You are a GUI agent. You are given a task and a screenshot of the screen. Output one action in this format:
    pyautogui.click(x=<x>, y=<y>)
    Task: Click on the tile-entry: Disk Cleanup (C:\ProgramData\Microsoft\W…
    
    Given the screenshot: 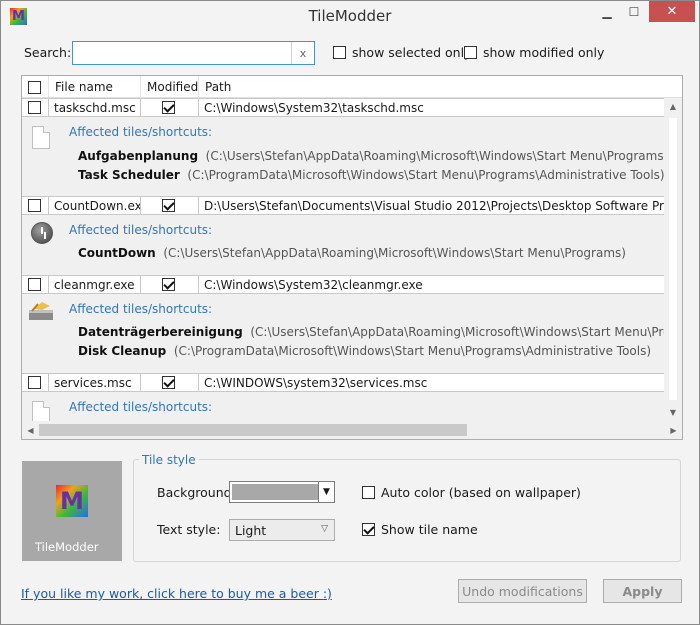 What is the action you would take?
    pyautogui.click(x=364, y=351)
    